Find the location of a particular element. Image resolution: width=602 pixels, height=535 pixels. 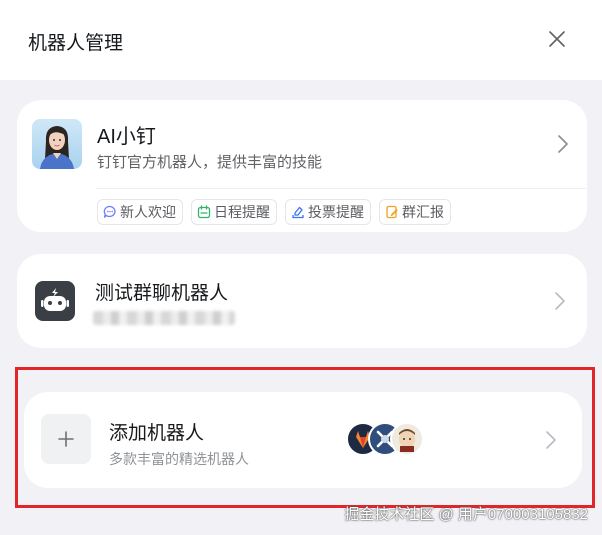

calendar-icon is located at coordinates (204, 212).